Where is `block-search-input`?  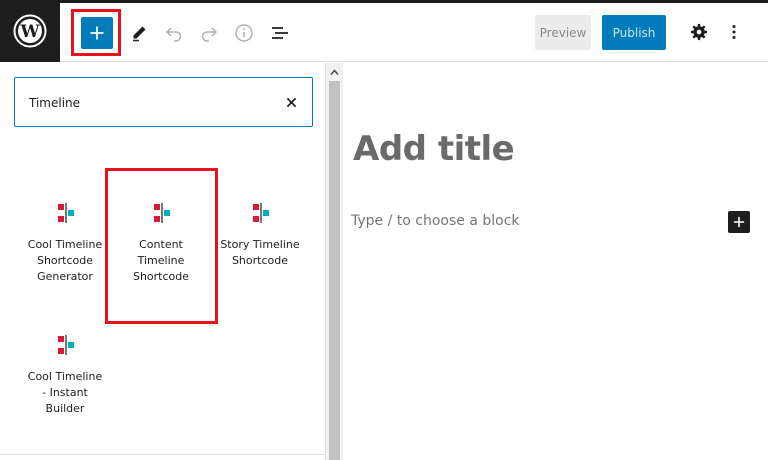 block-search-input is located at coordinates (149, 103).